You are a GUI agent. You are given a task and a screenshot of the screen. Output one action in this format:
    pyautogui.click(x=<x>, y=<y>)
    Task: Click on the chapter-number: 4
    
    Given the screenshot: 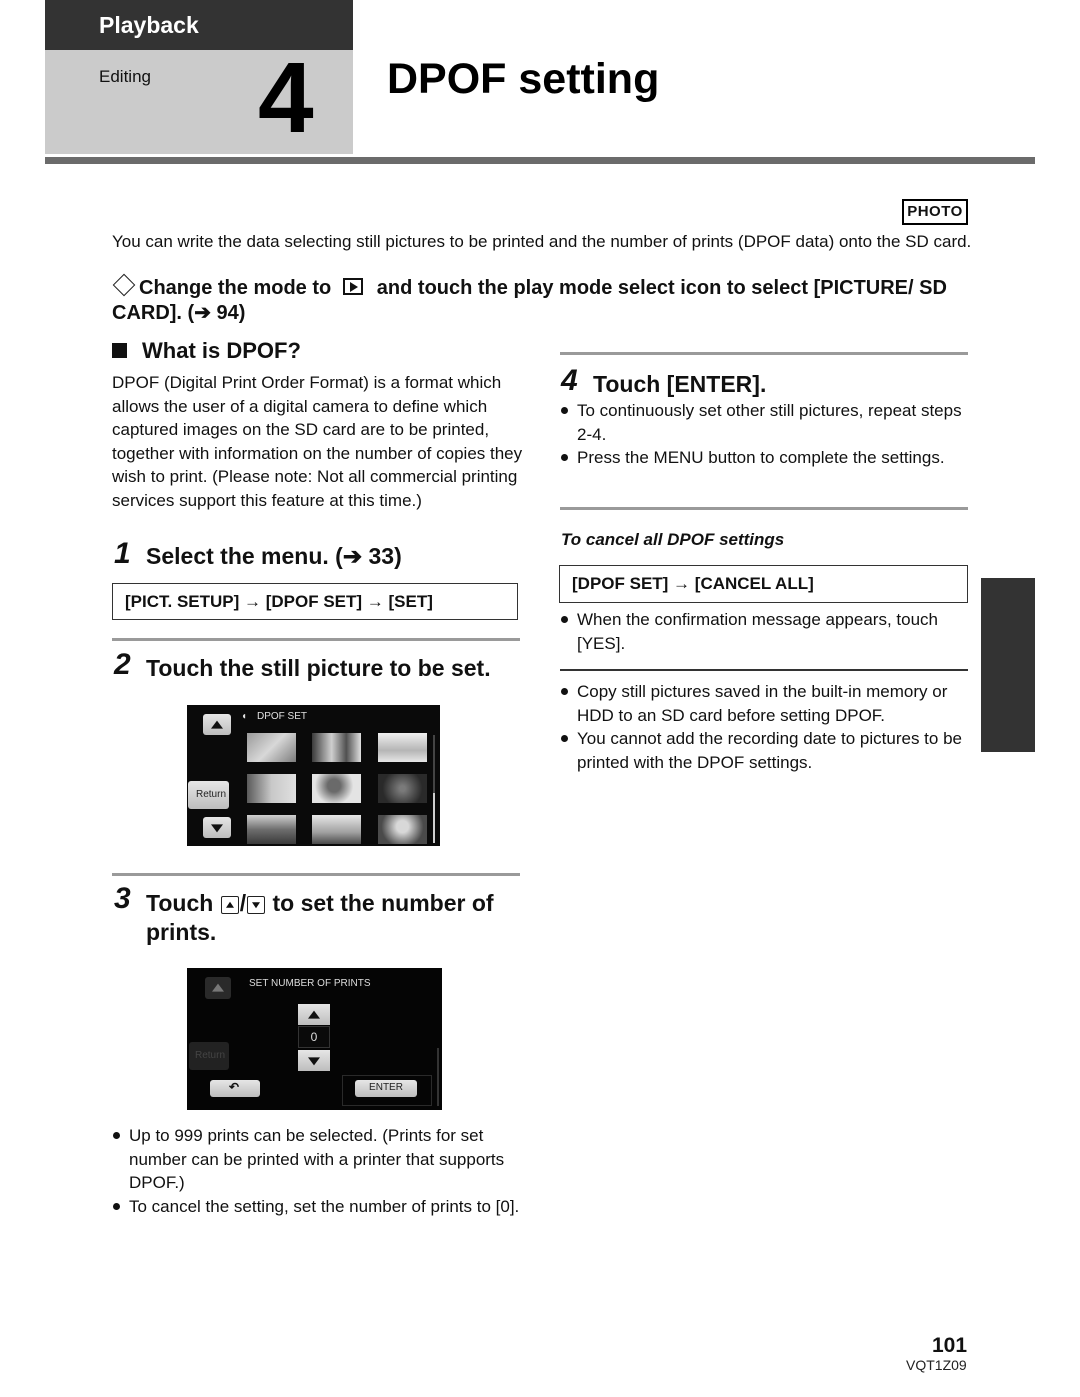 What is the action you would take?
    pyautogui.click(x=286, y=98)
    